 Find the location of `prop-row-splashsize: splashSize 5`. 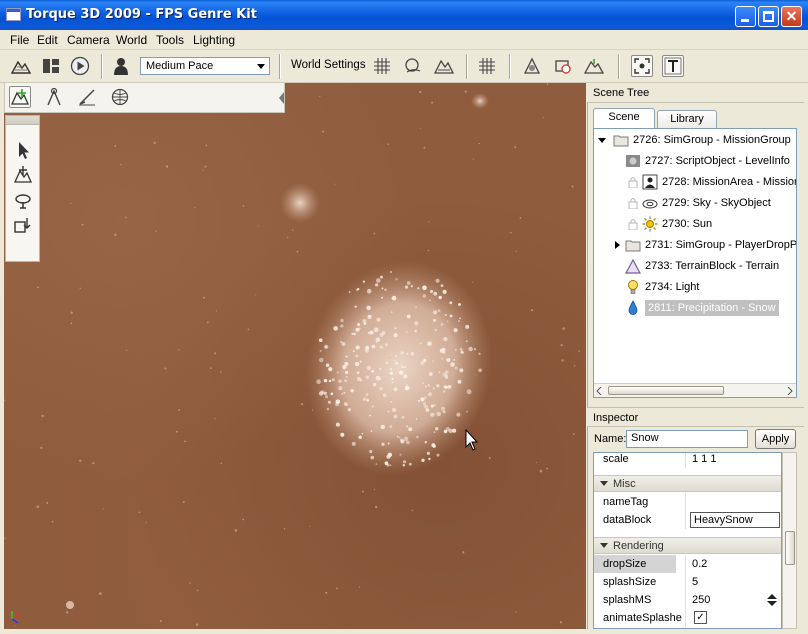

prop-row-splashsize: splashSize 5 is located at coordinates (687, 582).